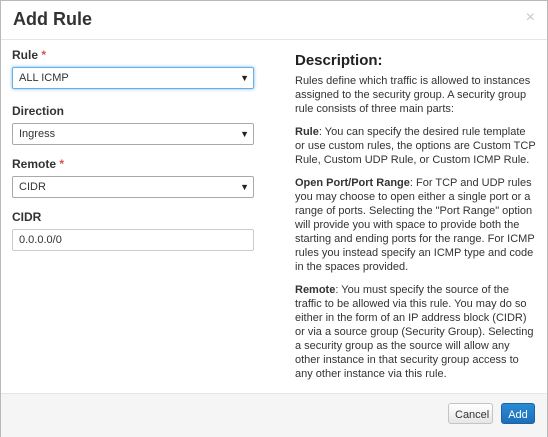 The width and height of the screenshot is (548, 437). I want to click on cancel-button: Cancel, so click(470, 413).